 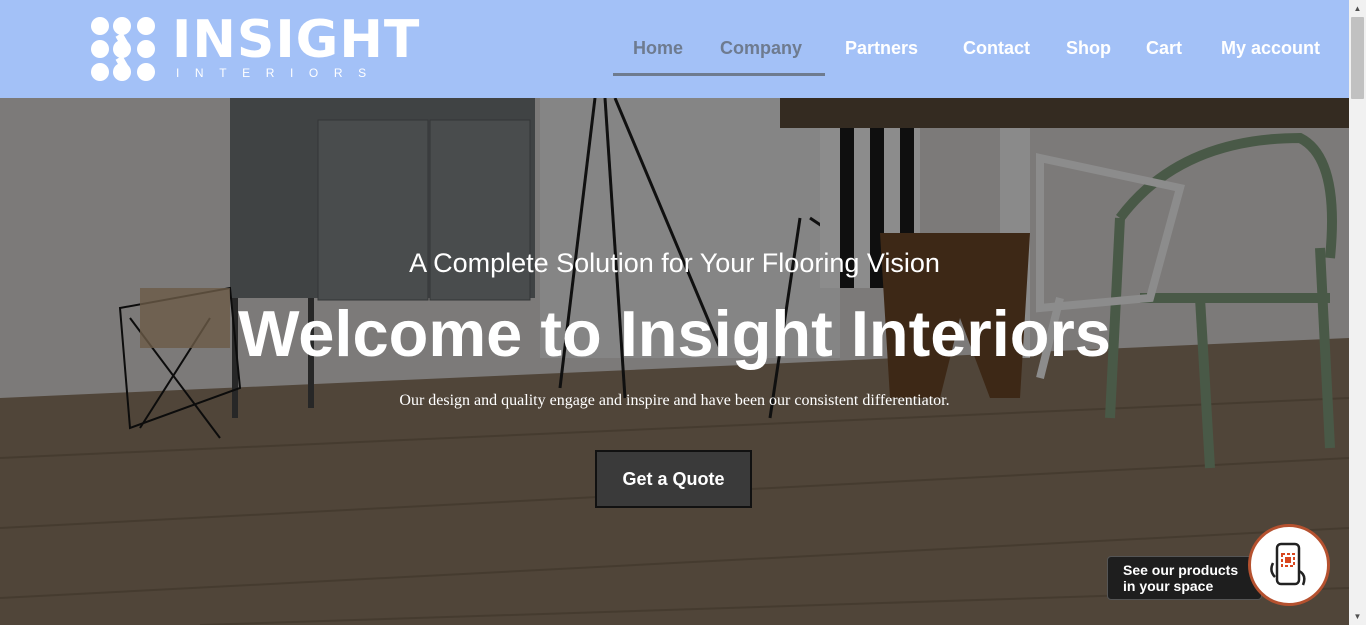 I want to click on nav-contact: Contact, so click(x=996, y=48).